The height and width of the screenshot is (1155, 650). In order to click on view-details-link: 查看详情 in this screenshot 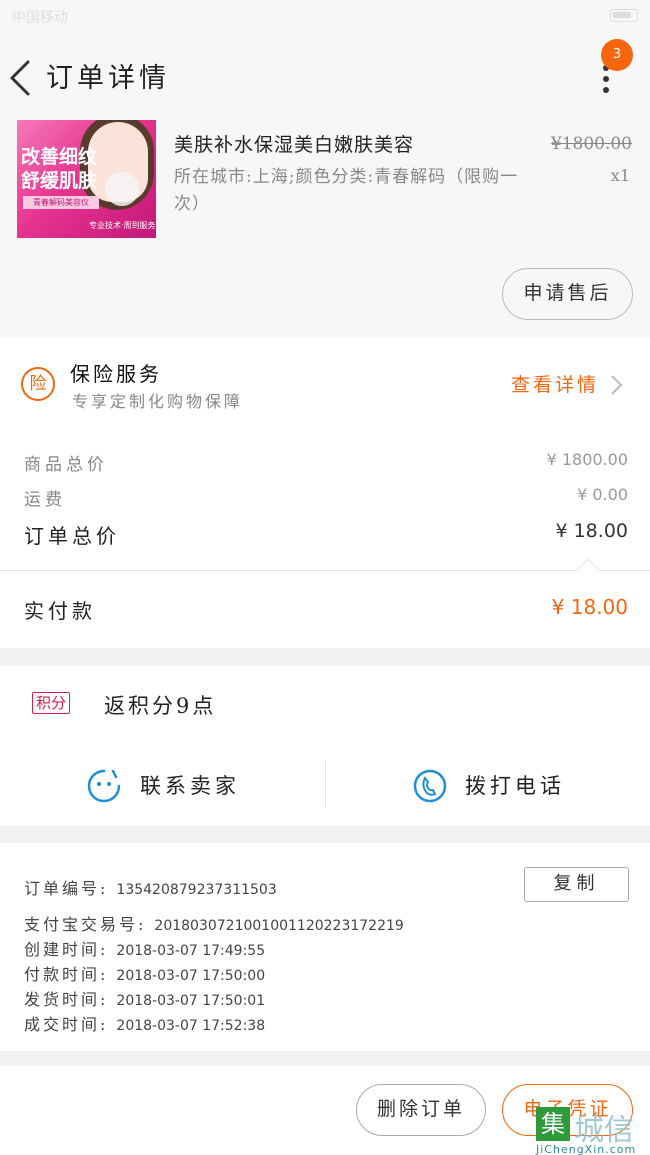, I will do `click(555, 383)`.